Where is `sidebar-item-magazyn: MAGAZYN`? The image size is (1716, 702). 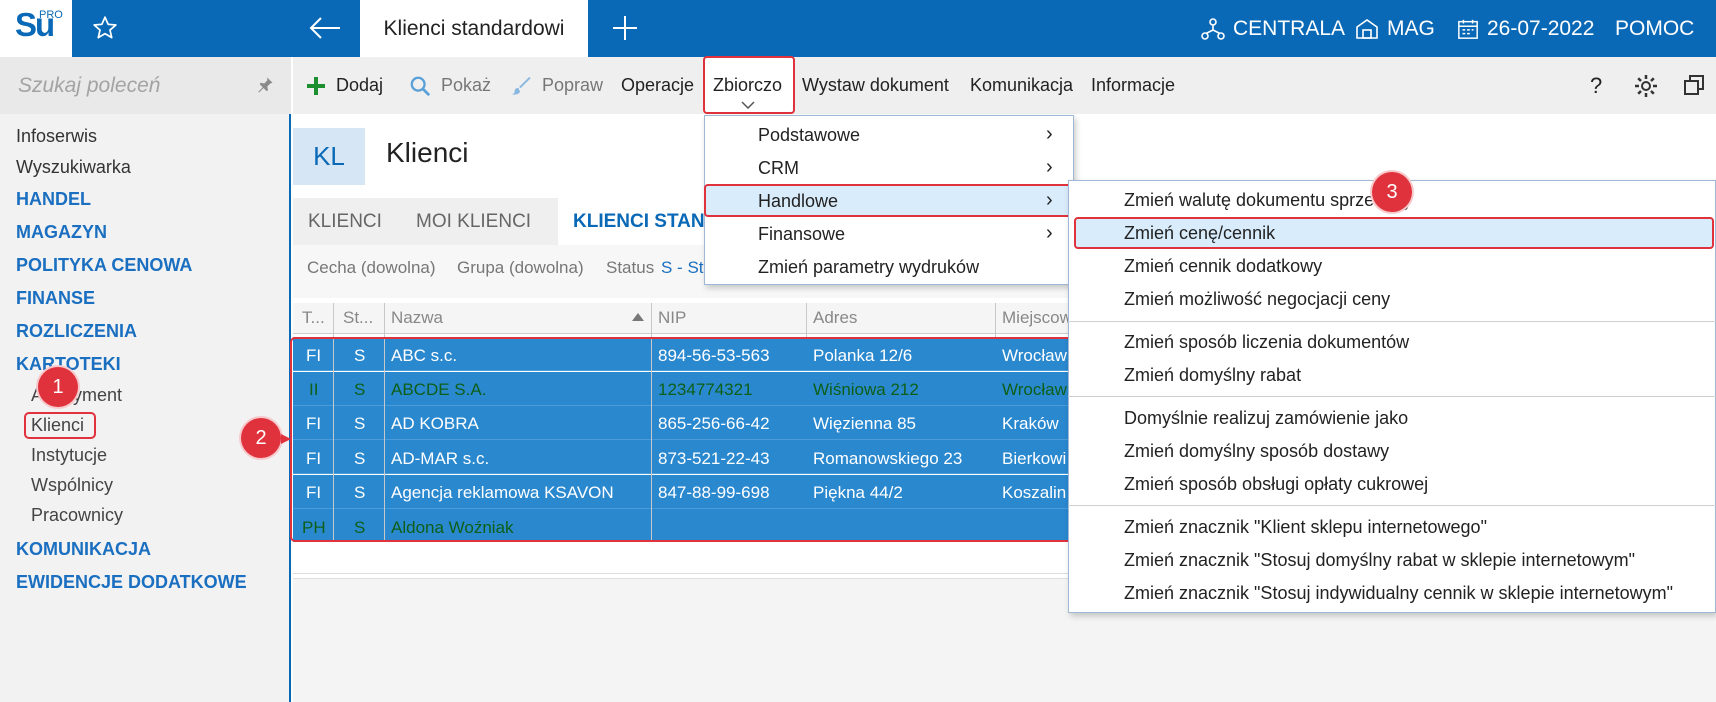 sidebar-item-magazyn: MAGAZYN is located at coordinates (61, 232).